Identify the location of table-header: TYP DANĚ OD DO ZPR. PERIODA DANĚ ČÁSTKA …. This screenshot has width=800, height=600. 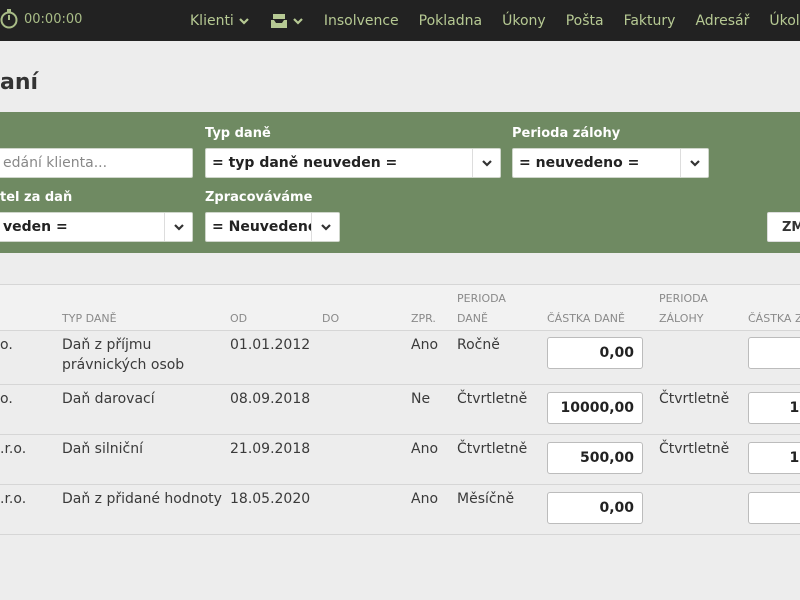
(400, 307).